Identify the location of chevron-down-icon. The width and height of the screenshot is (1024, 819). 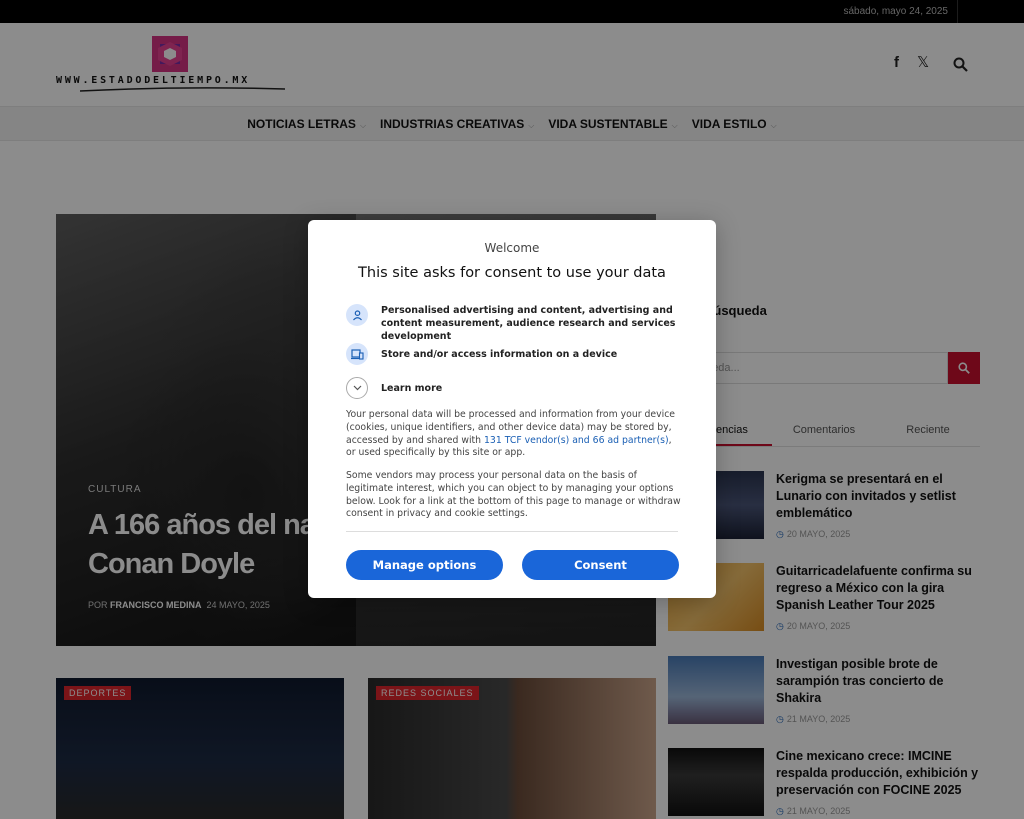
(357, 388).